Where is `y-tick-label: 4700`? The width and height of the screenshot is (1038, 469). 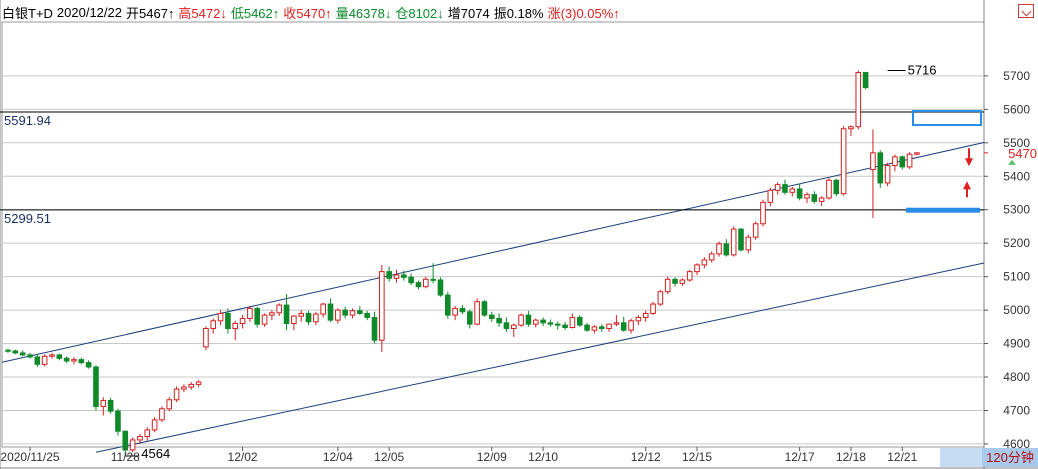
y-tick-label: 4700 is located at coordinates (1016, 410).